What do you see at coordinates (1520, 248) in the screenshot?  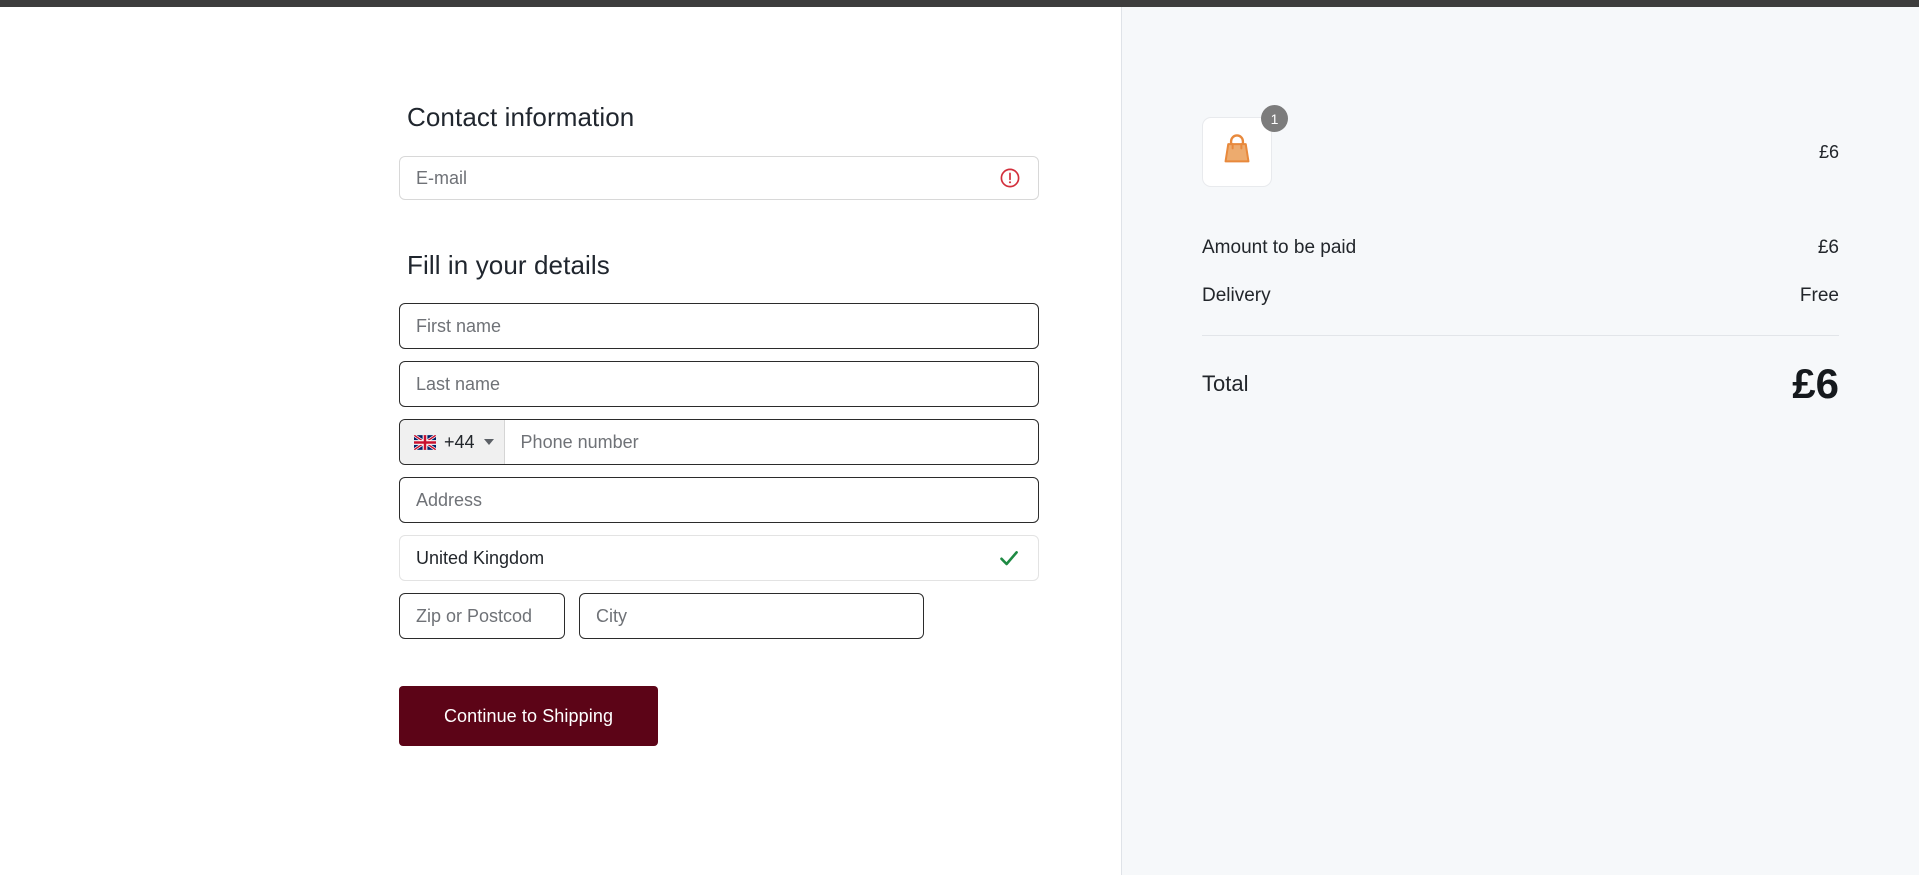 I see `summary-line-amount: Amount to be paid £6` at bounding box center [1520, 248].